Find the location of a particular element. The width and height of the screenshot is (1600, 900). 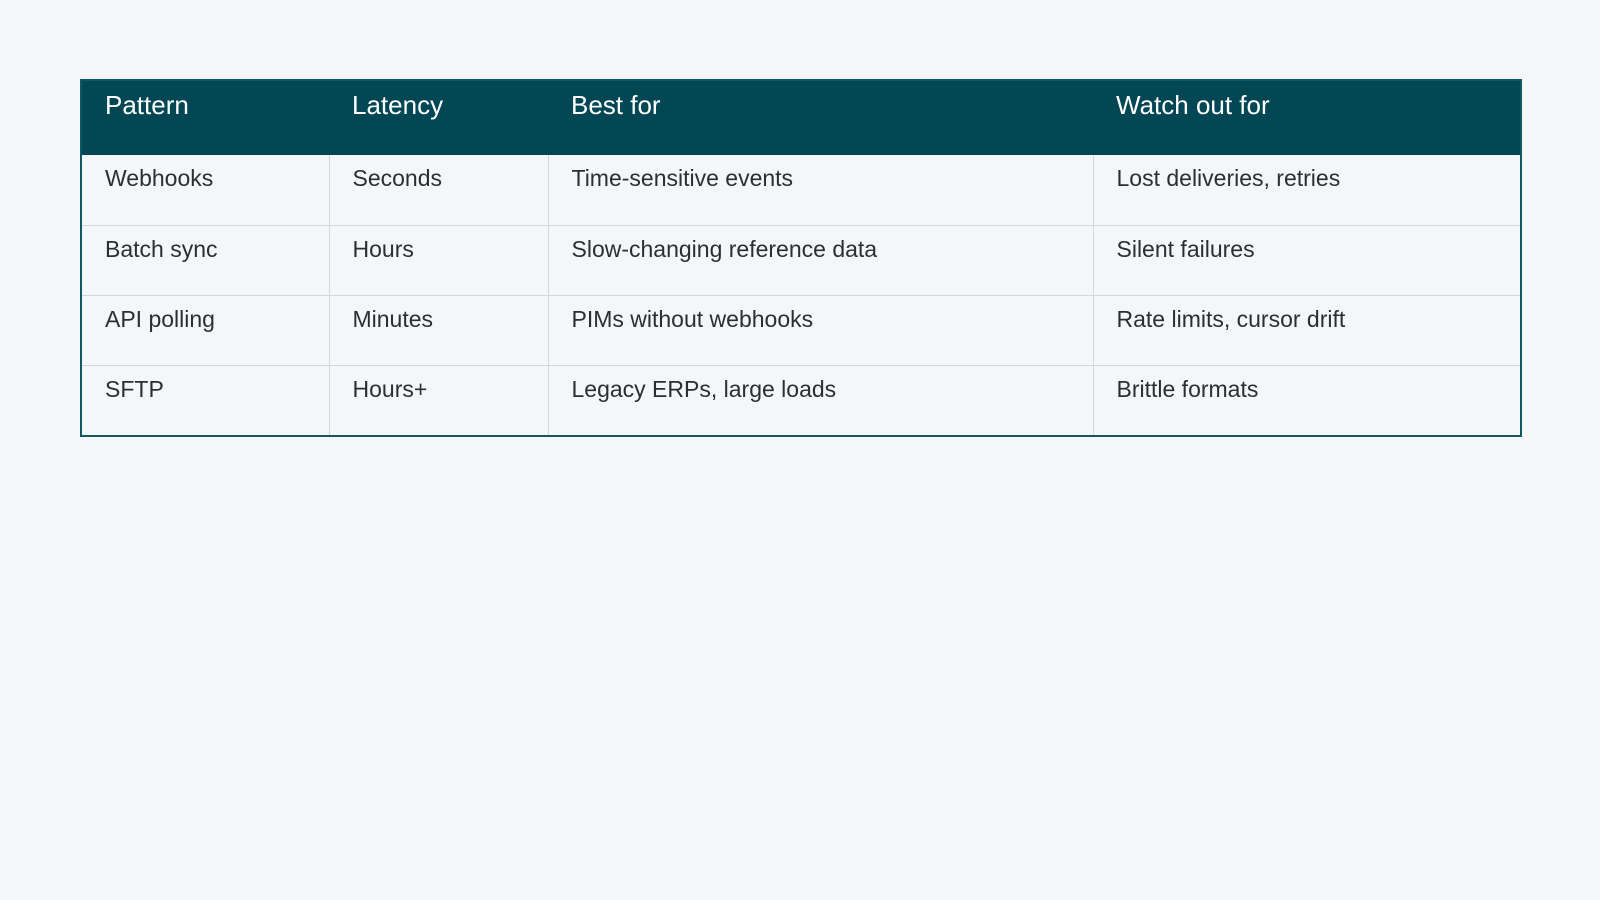

cell-pattern: SFTP is located at coordinates (205, 399).